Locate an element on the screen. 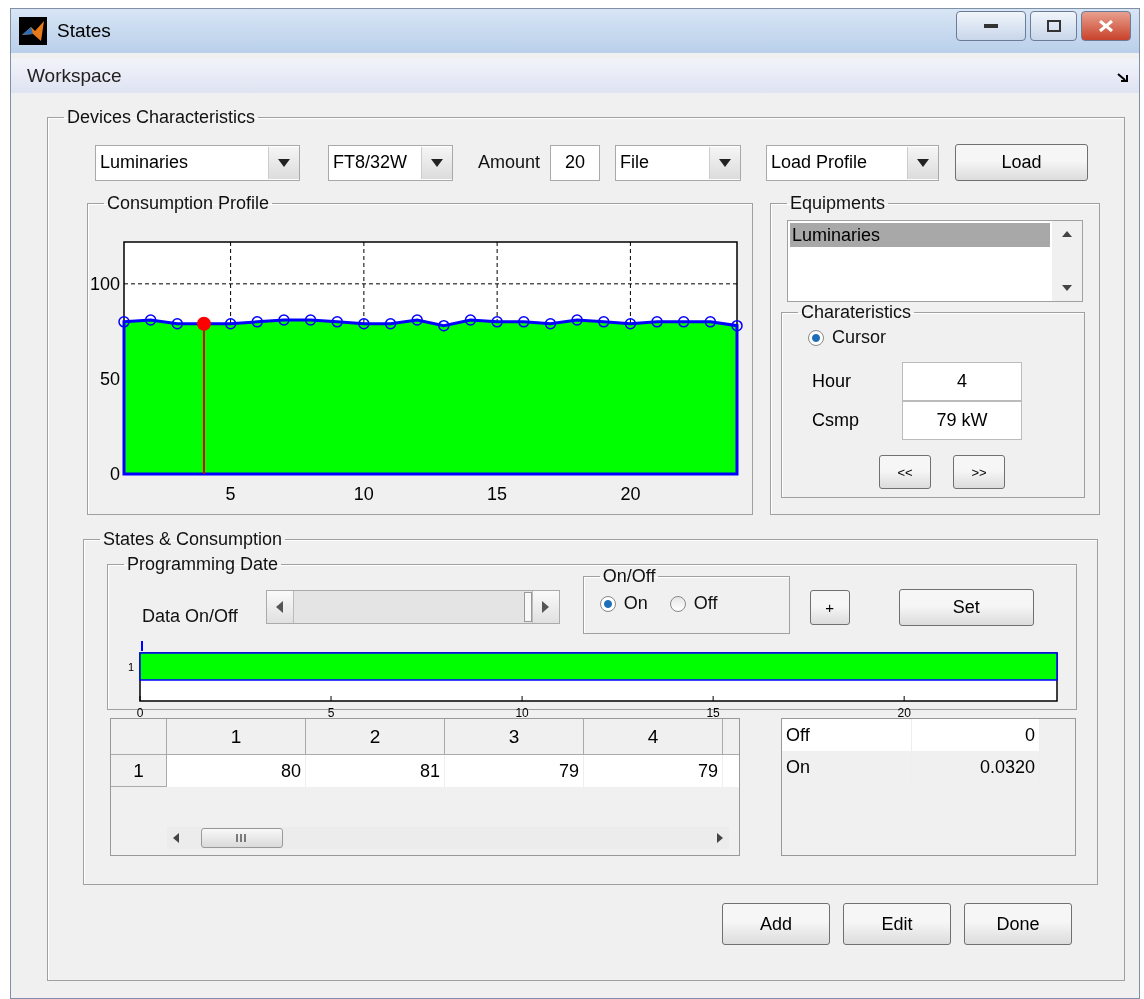 This screenshot has width=1144, height=999. window-title: States is located at coordinates (84, 31).